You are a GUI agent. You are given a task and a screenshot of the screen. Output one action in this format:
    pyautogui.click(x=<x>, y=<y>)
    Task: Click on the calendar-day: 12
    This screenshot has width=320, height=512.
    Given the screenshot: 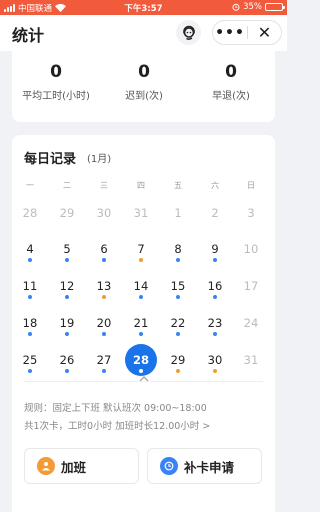 What is the action you would take?
    pyautogui.click(x=67, y=291)
    